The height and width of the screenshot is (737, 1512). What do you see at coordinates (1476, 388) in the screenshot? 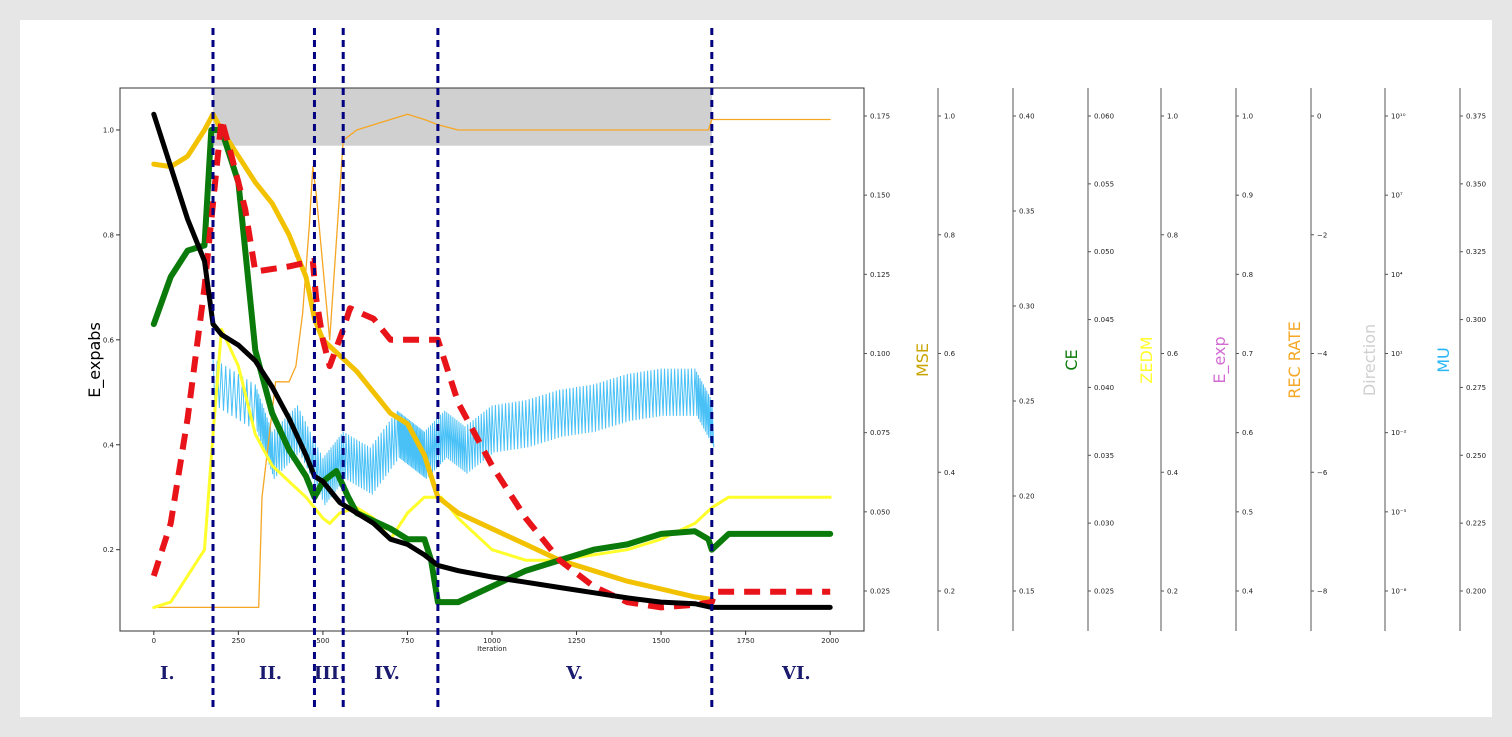
I see `twin-tick-label: 0.275` at bounding box center [1476, 388].